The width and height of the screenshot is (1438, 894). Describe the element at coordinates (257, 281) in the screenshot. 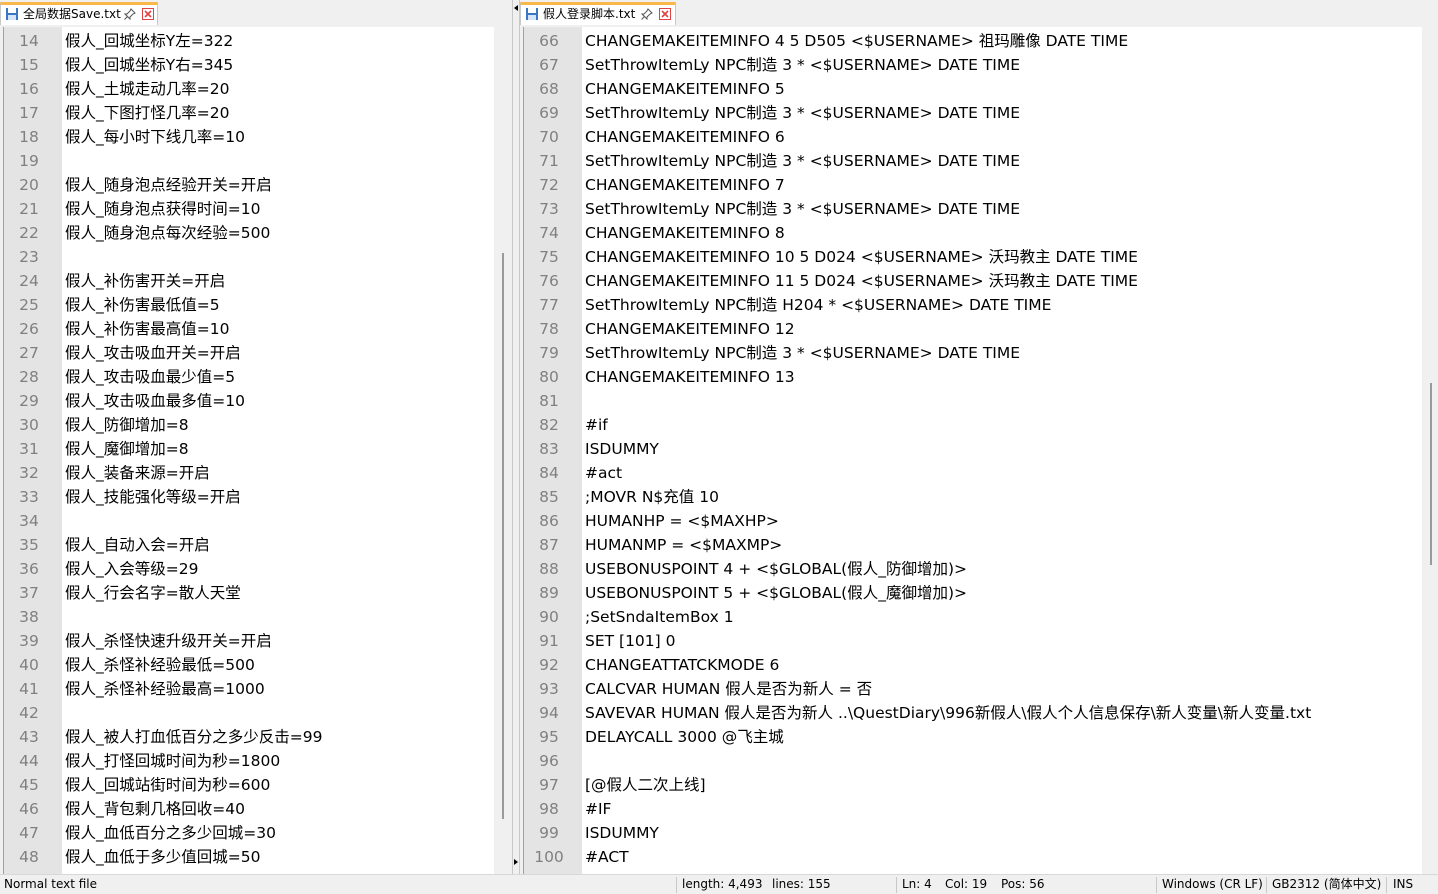

I see `editor-line: 24 假人_补伤害开关=开启` at that location.